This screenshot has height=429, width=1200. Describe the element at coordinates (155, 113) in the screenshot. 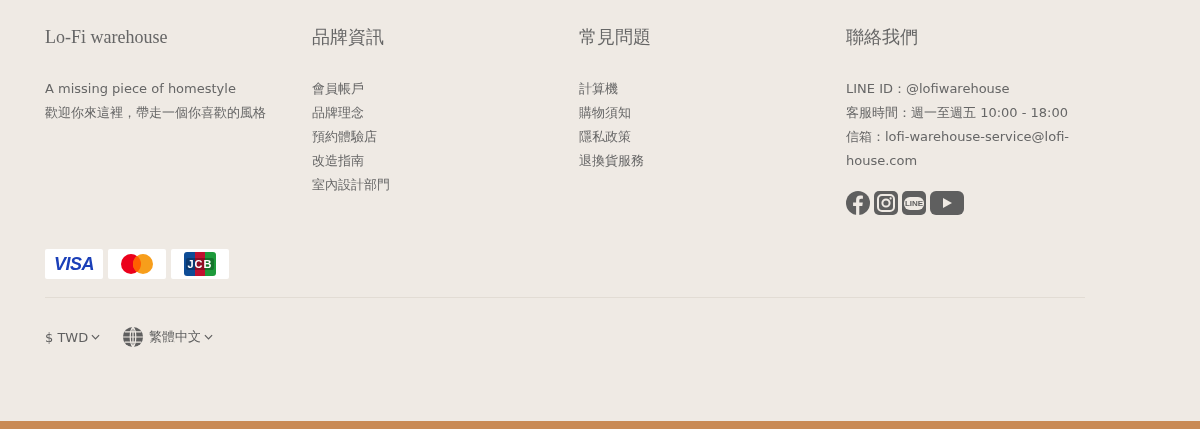

I see `footer-text: 歡迎你來這裡，帶走一個你喜歡的風格` at that location.